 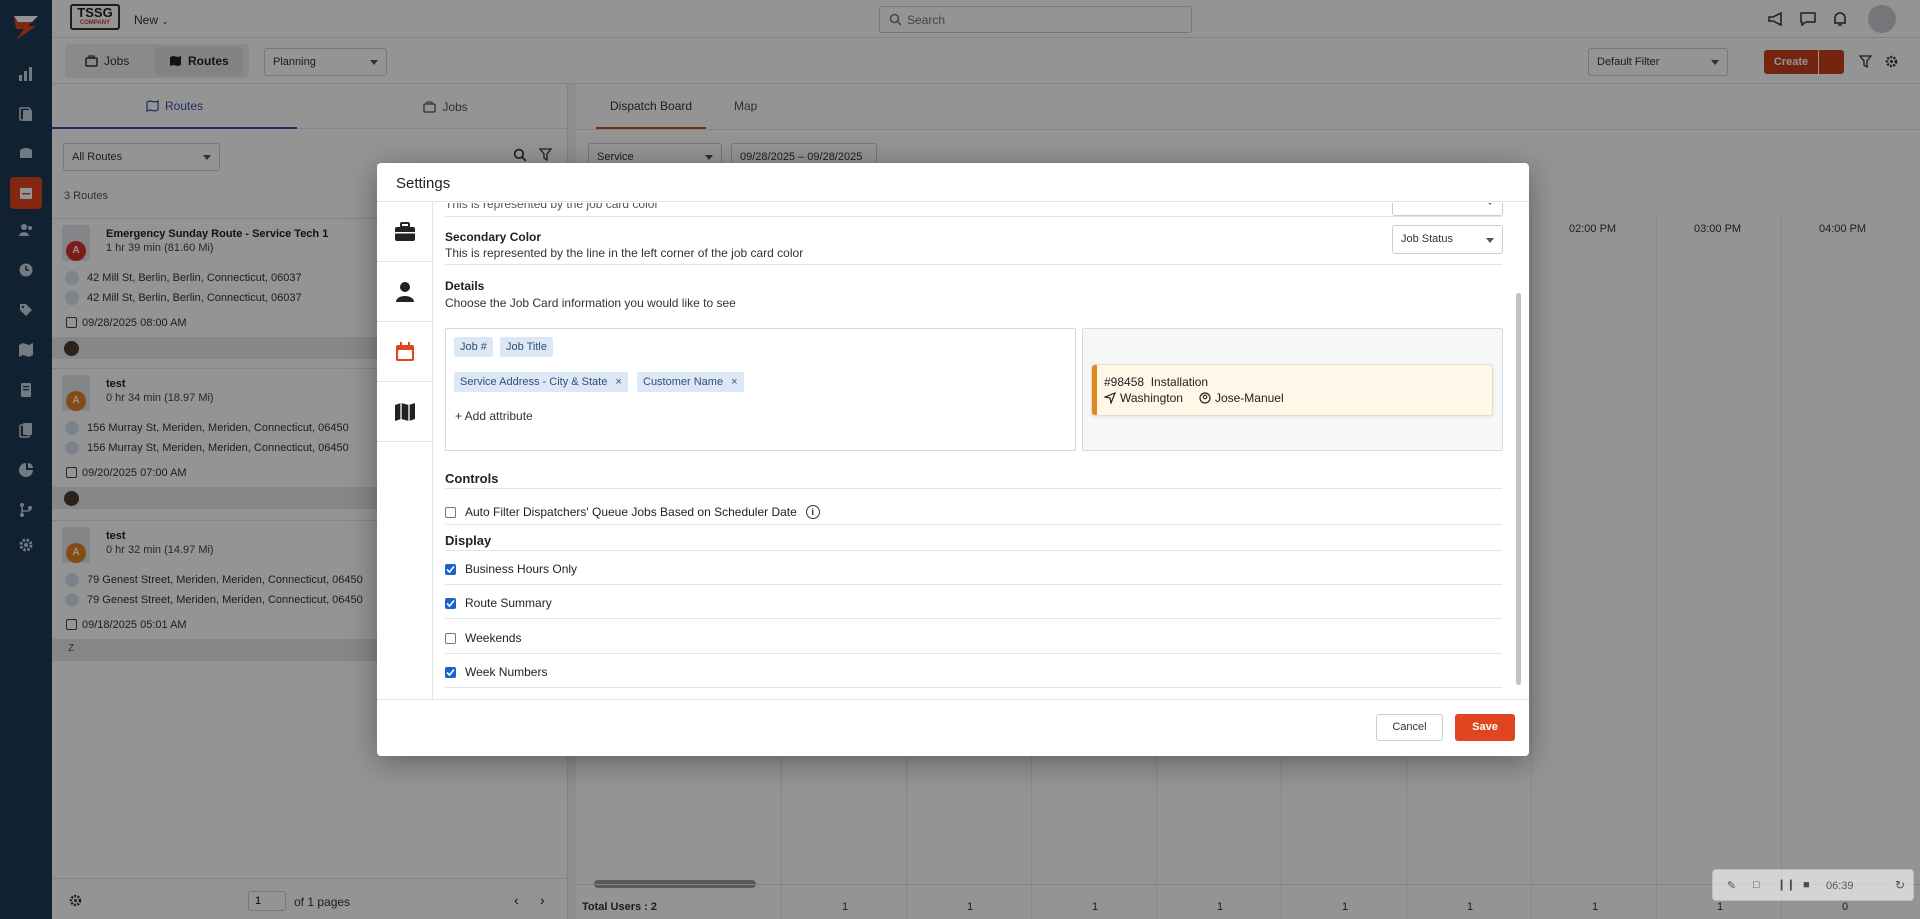 I want to click on pen-icon: ✎, so click(x=1731, y=885).